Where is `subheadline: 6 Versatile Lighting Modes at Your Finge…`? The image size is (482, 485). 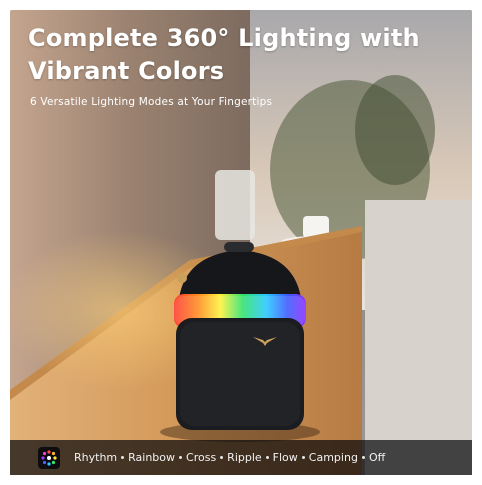 subheadline: 6 Versatile Lighting Modes at Your Finge… is located at coordinates (151, 102).